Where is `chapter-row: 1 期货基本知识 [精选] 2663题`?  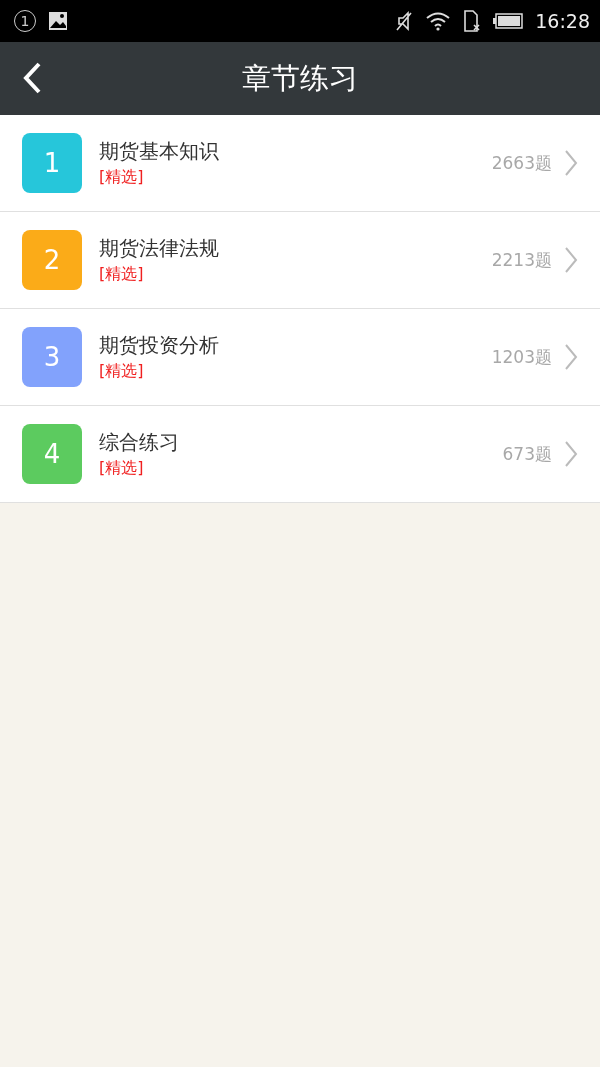
chapter-row: 1 期货基本知识 [精选] 2663题 is located at coordinates (300, 163).